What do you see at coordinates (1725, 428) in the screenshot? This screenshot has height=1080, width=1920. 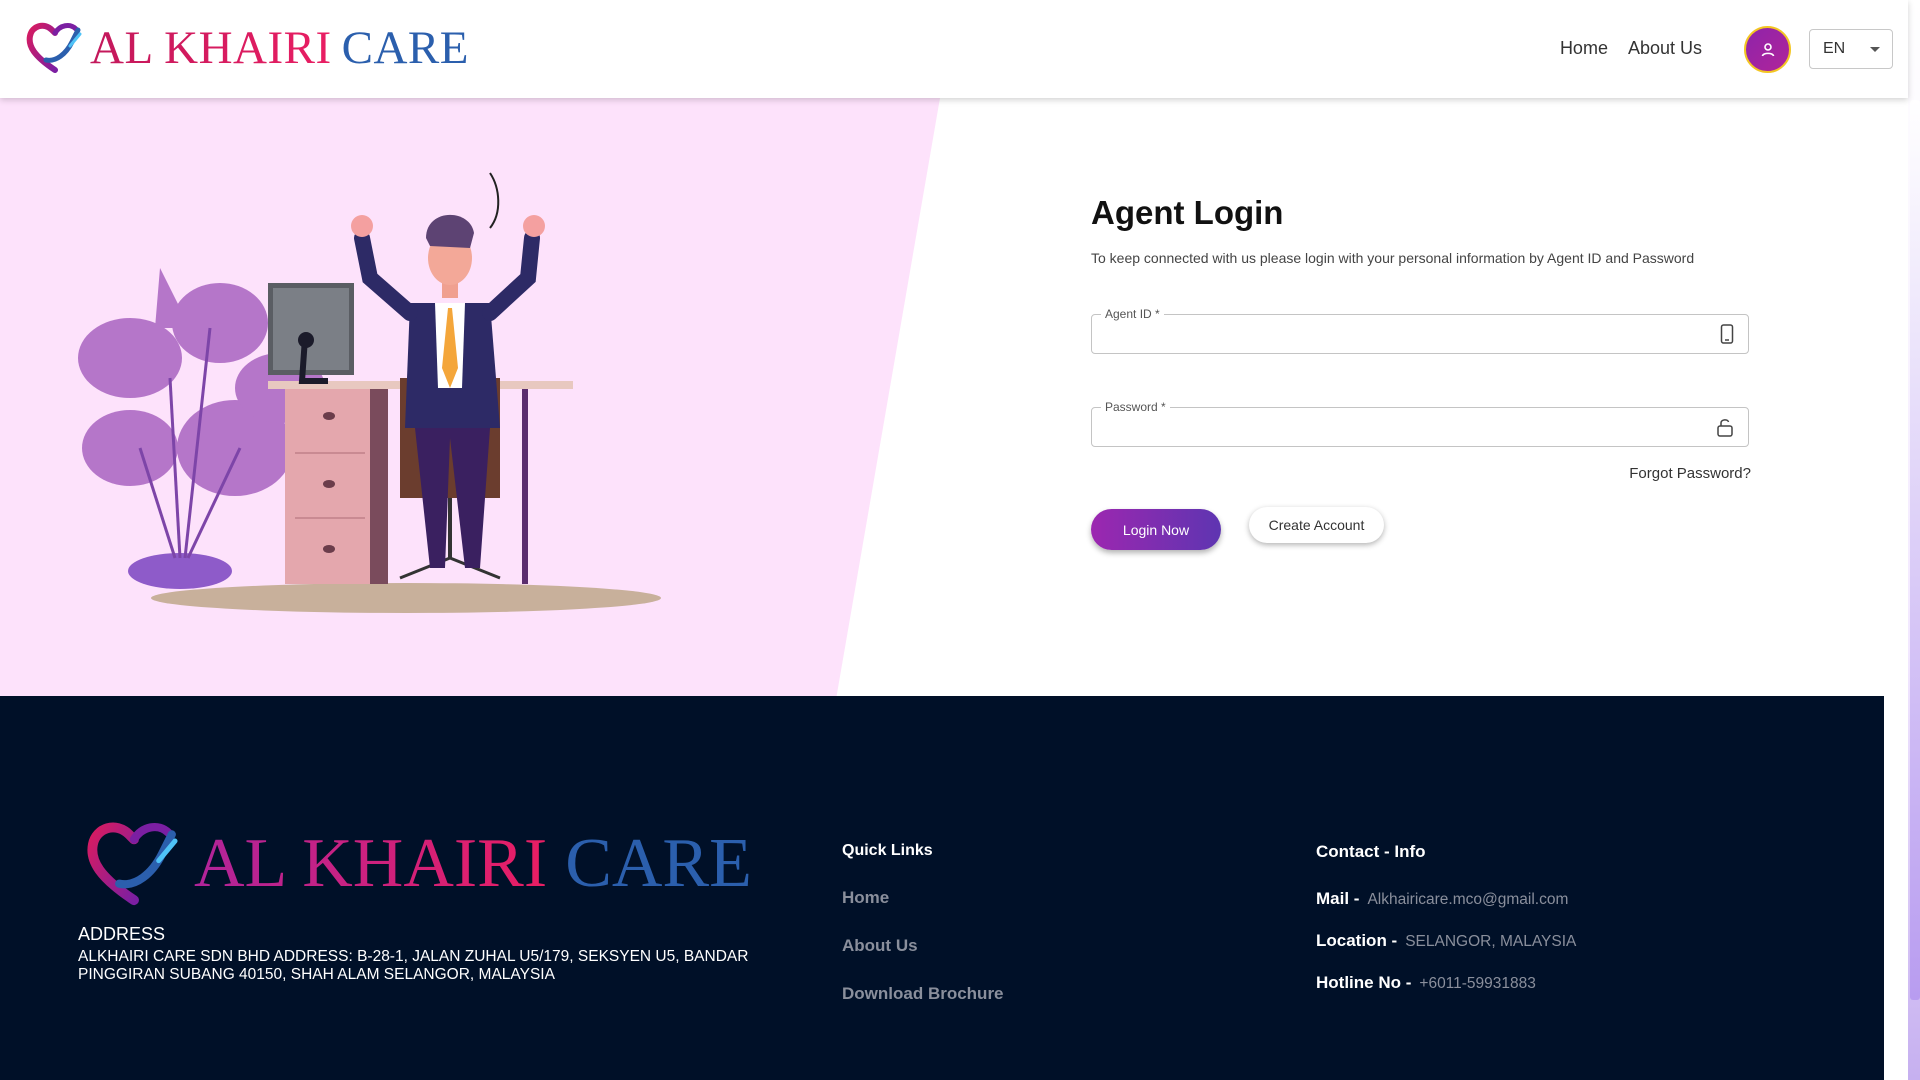 I see `unlock-icon` at bounding box center [1725, 428].